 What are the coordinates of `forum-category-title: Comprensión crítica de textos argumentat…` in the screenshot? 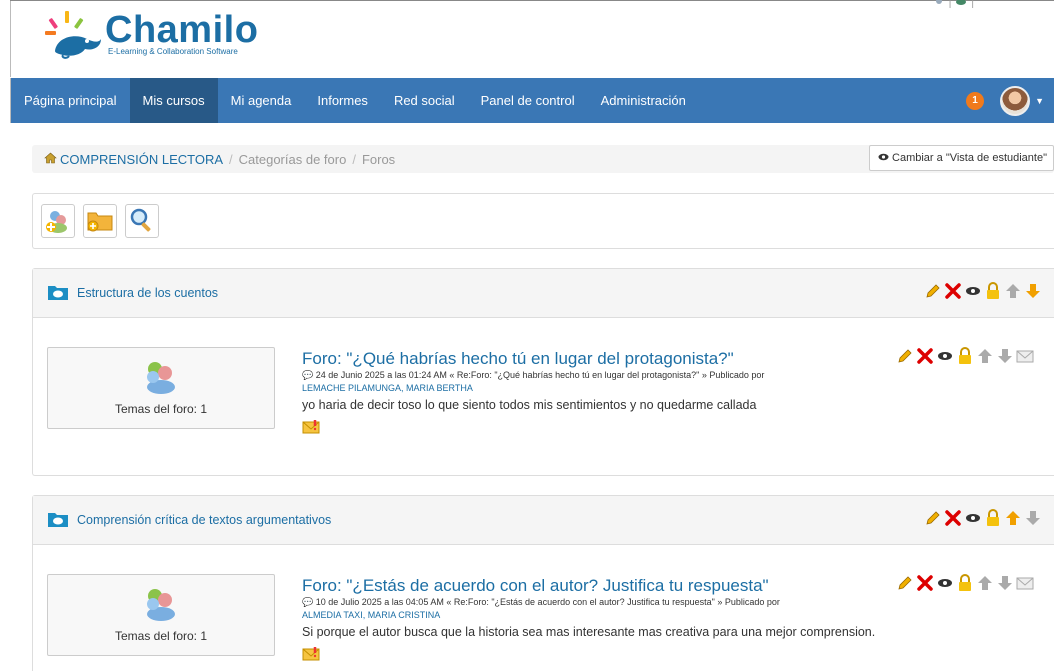 It's located at (204, 520).